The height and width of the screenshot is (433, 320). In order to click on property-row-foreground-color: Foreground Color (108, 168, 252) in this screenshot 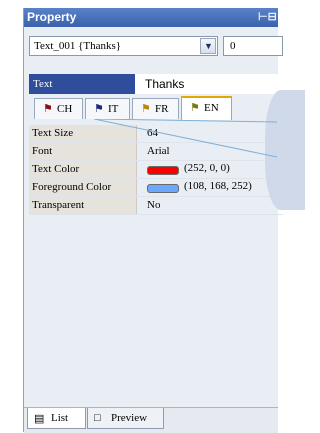, I will do `click(156, 188)`.